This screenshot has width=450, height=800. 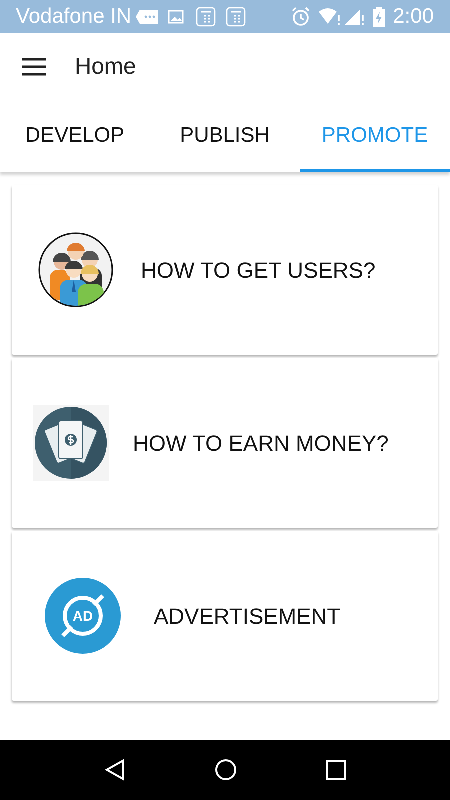 What do you see at coordinates (74, 16) in the screenshot?
I see `carrier-name: Vodafone IN` at bounding box center [74, 16].